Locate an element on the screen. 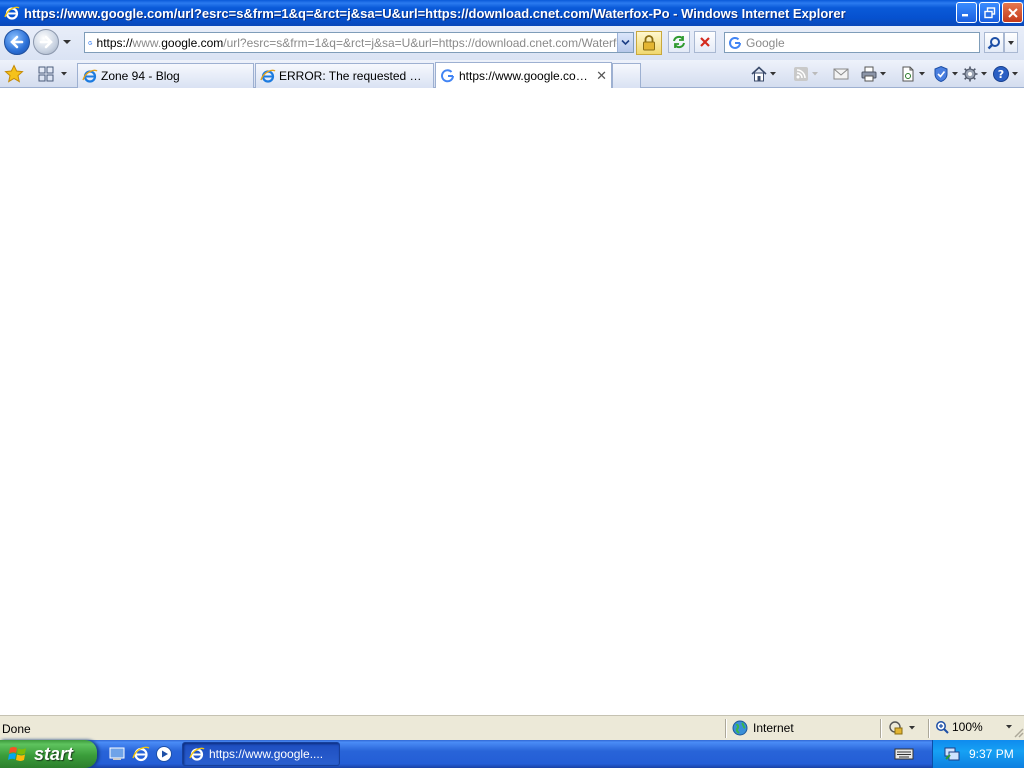 This screenshot has height=768, width=1024. refresh-button is located at coordinates (679, 42).